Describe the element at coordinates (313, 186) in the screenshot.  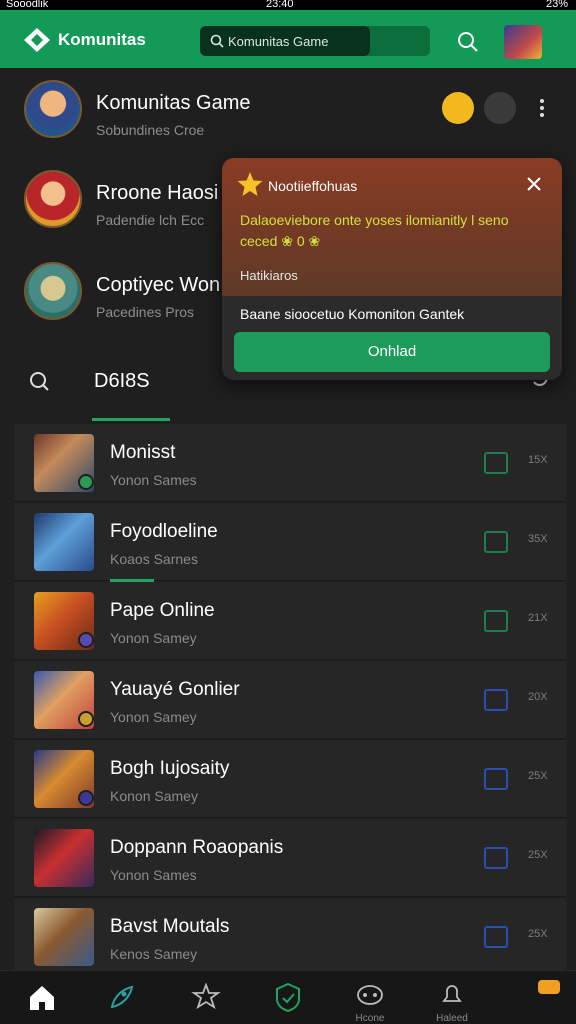
I see `popup-title: Nootiieffohuas` at that location.